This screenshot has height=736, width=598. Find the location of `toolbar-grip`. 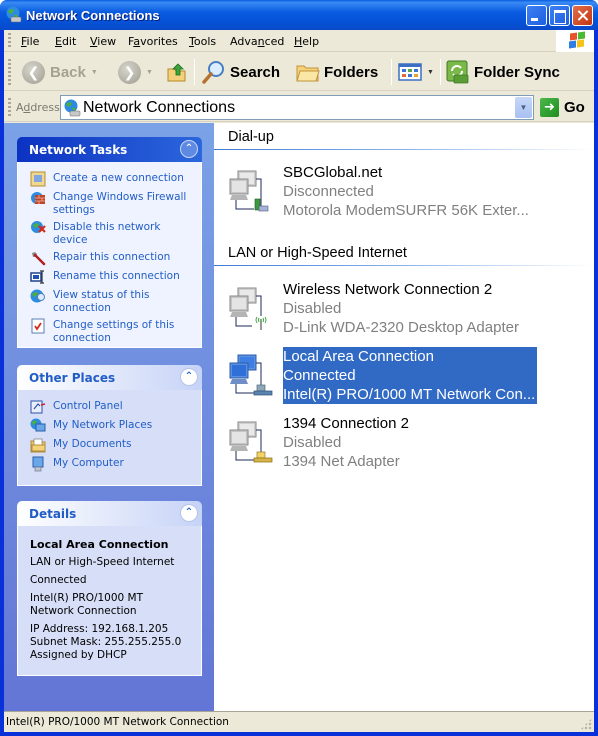

toolbar-grip is located at coordinates (9, 72).